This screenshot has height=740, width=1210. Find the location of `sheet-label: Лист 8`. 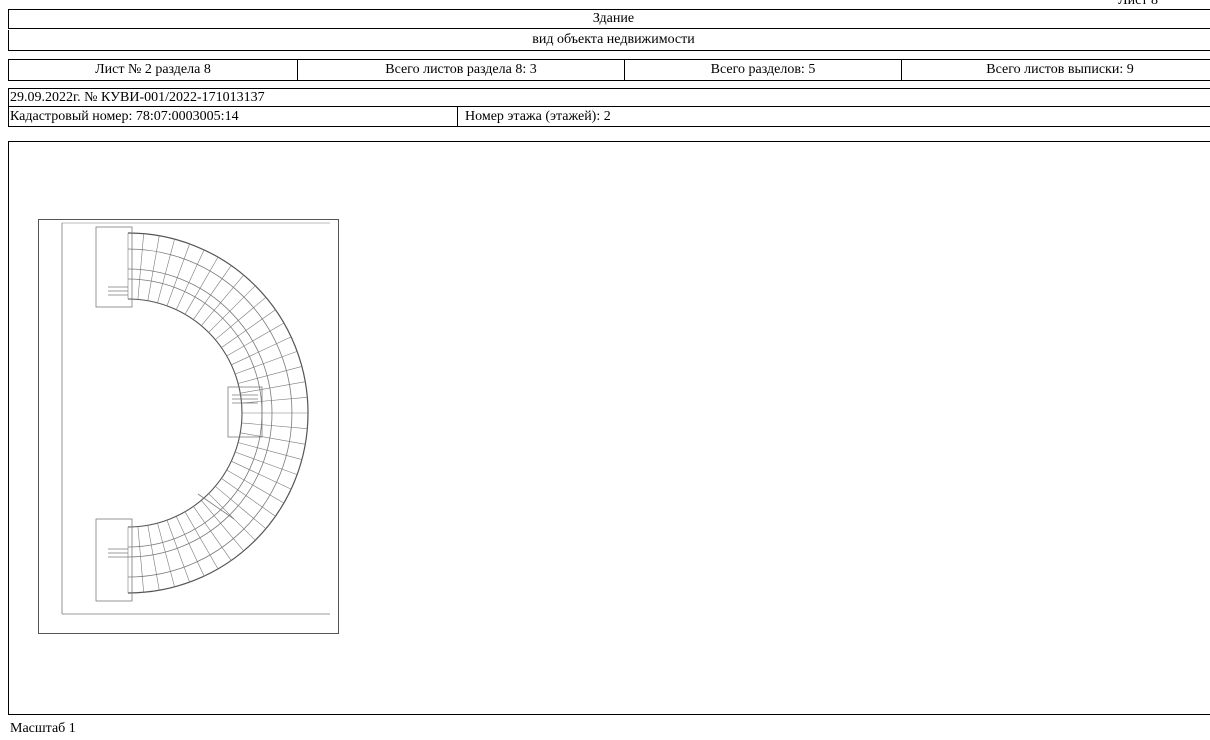

sheet-label: Лист 8 is located at coordinates (1138, 4).